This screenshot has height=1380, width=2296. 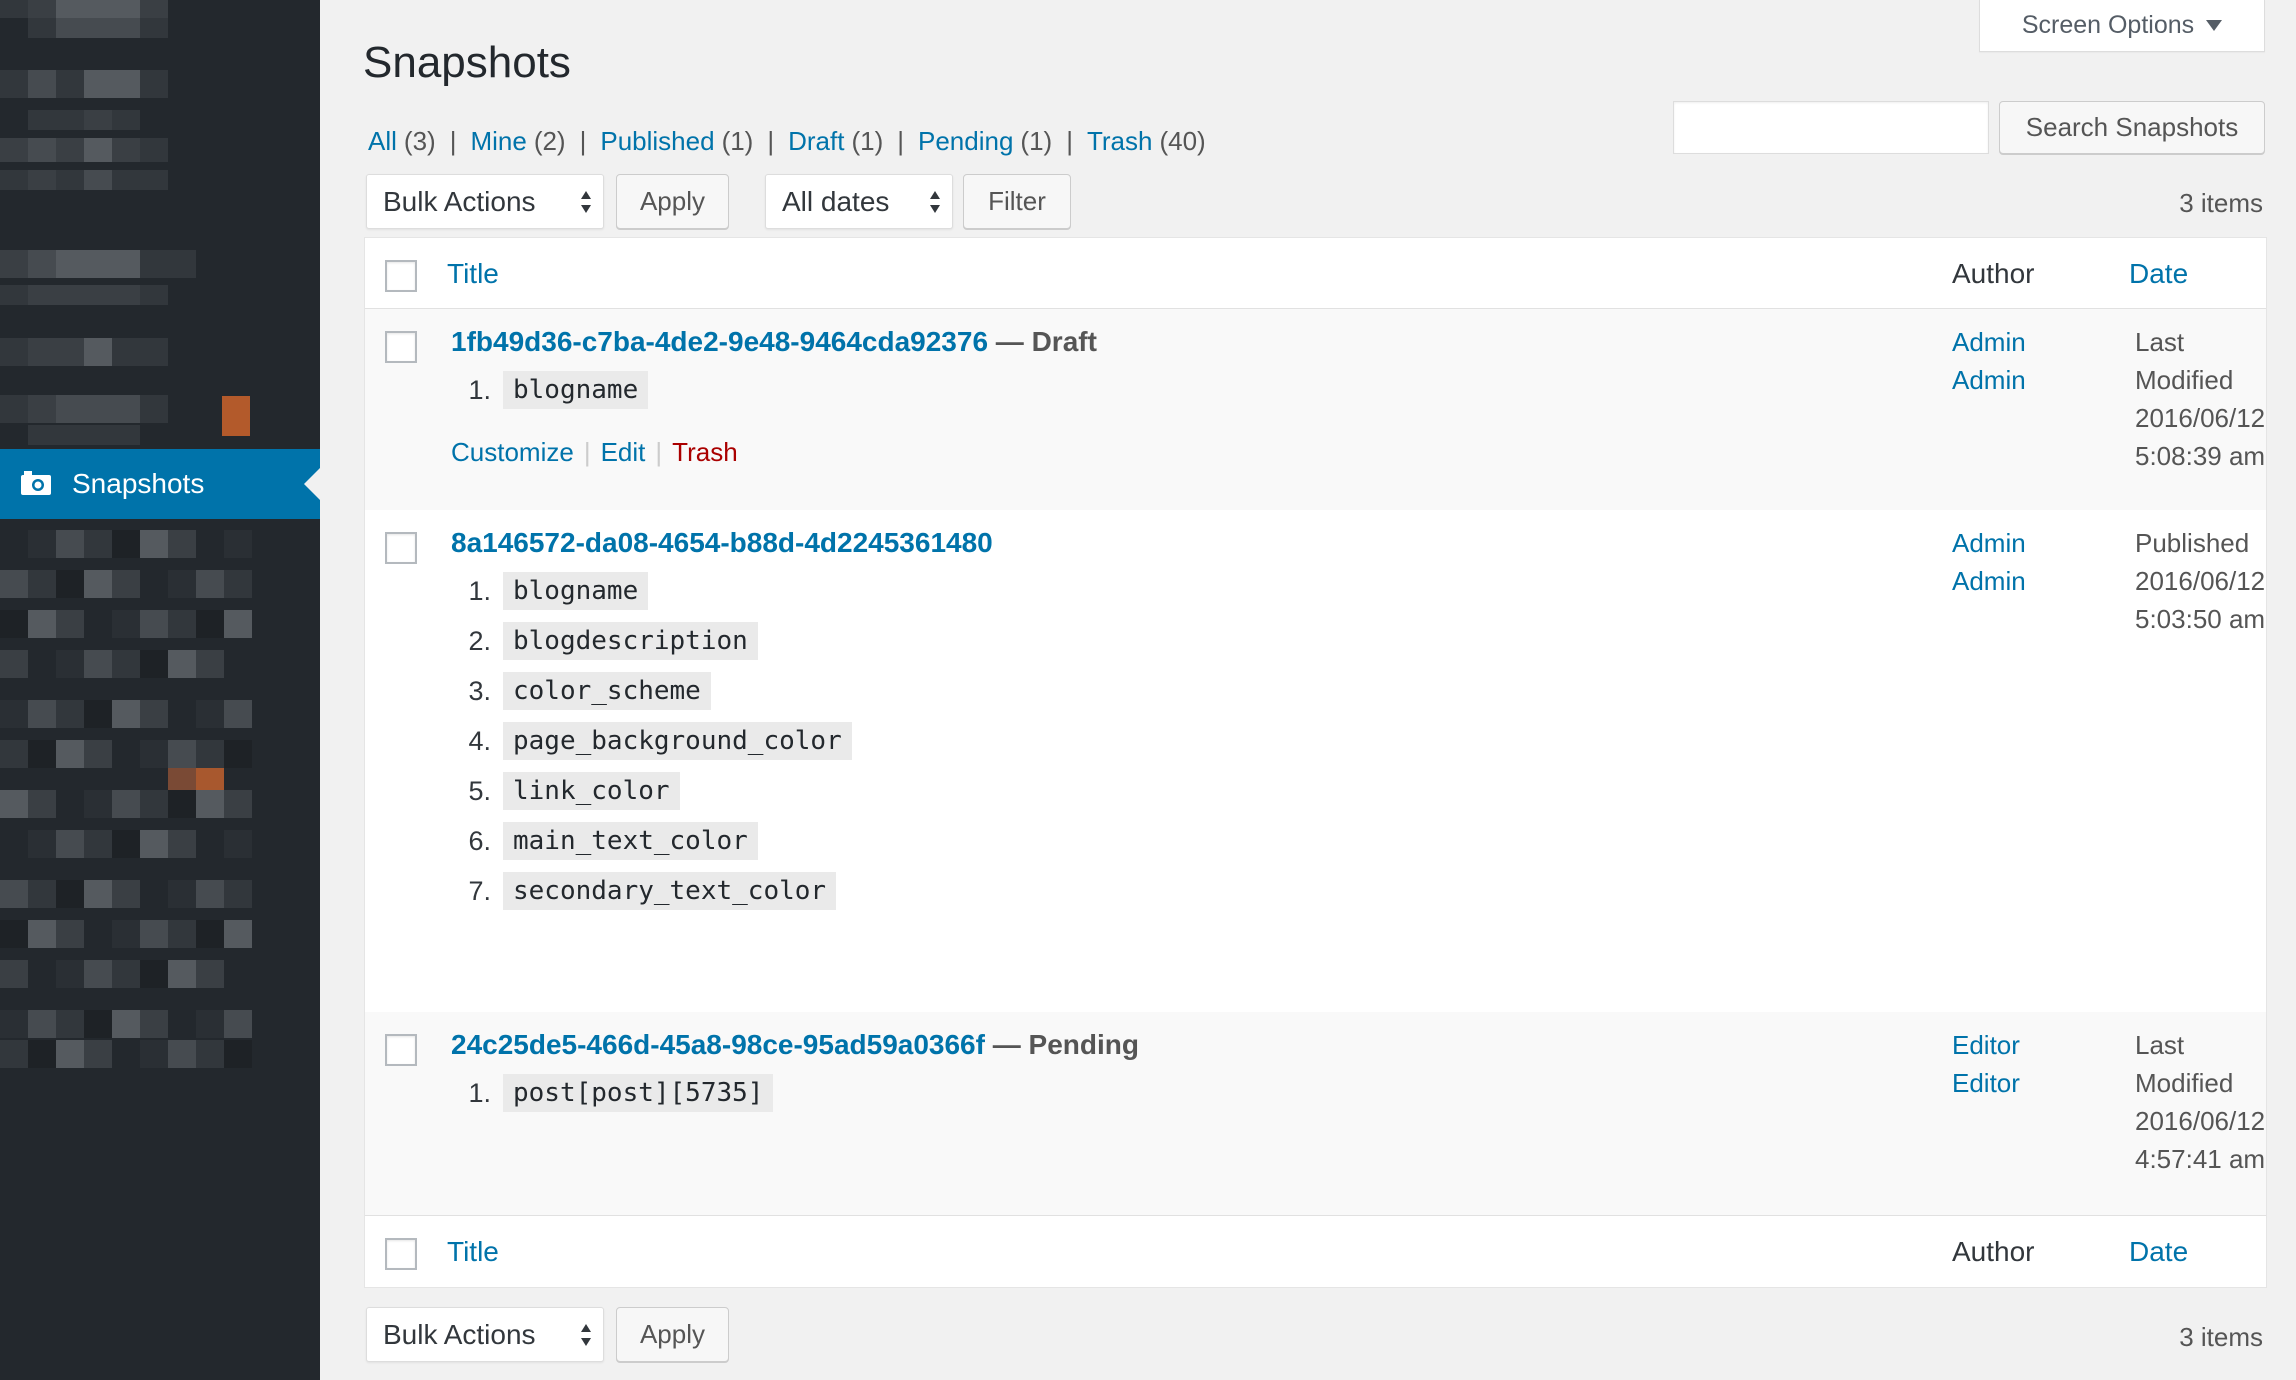 I want to click on dates-filter-select: All dates, so click(x=859, y=201).